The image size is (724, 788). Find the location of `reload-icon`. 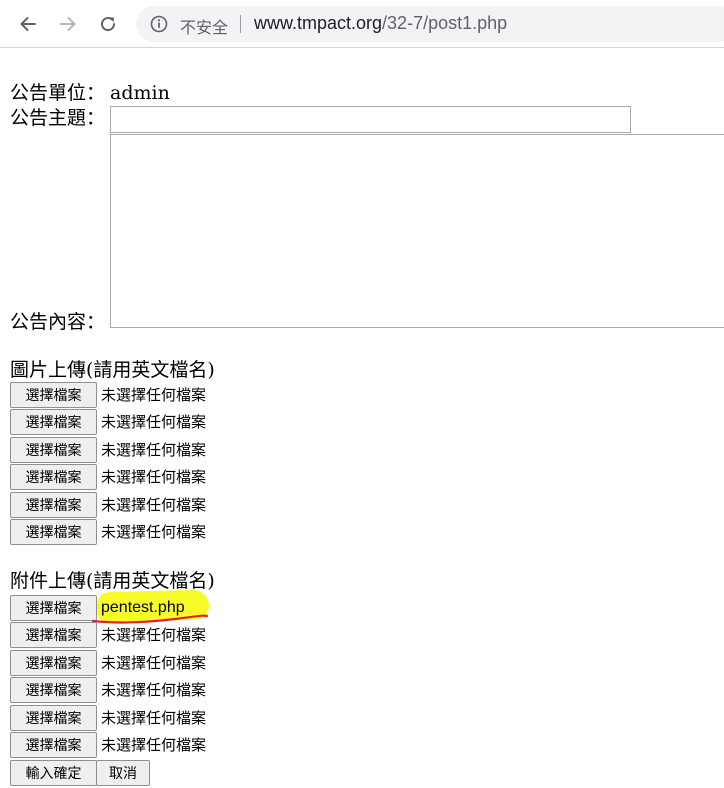

reload-icon is located at coordinates (108, 24).